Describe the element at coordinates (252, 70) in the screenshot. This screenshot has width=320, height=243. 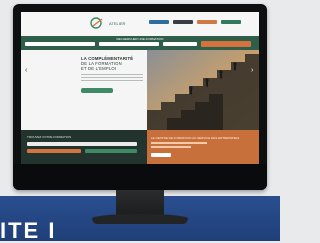
I see `carousel-next-icon: ›` at that location.